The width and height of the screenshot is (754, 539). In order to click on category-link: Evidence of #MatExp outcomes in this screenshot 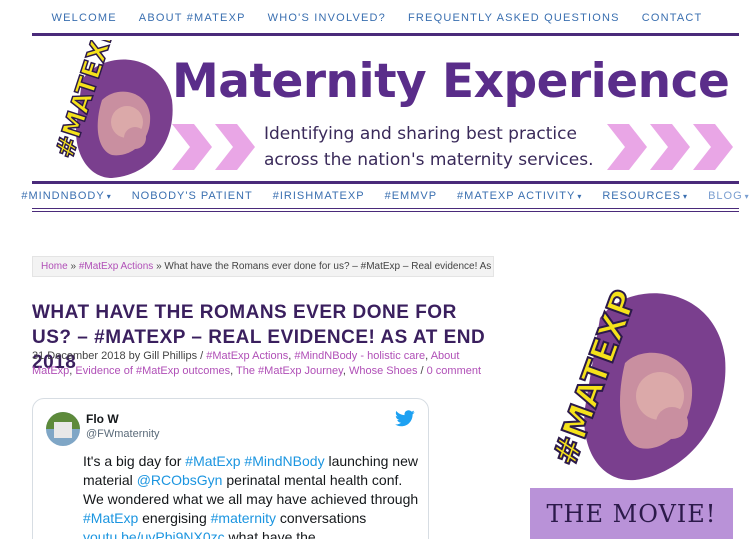, I will do `click(152, 371)`.